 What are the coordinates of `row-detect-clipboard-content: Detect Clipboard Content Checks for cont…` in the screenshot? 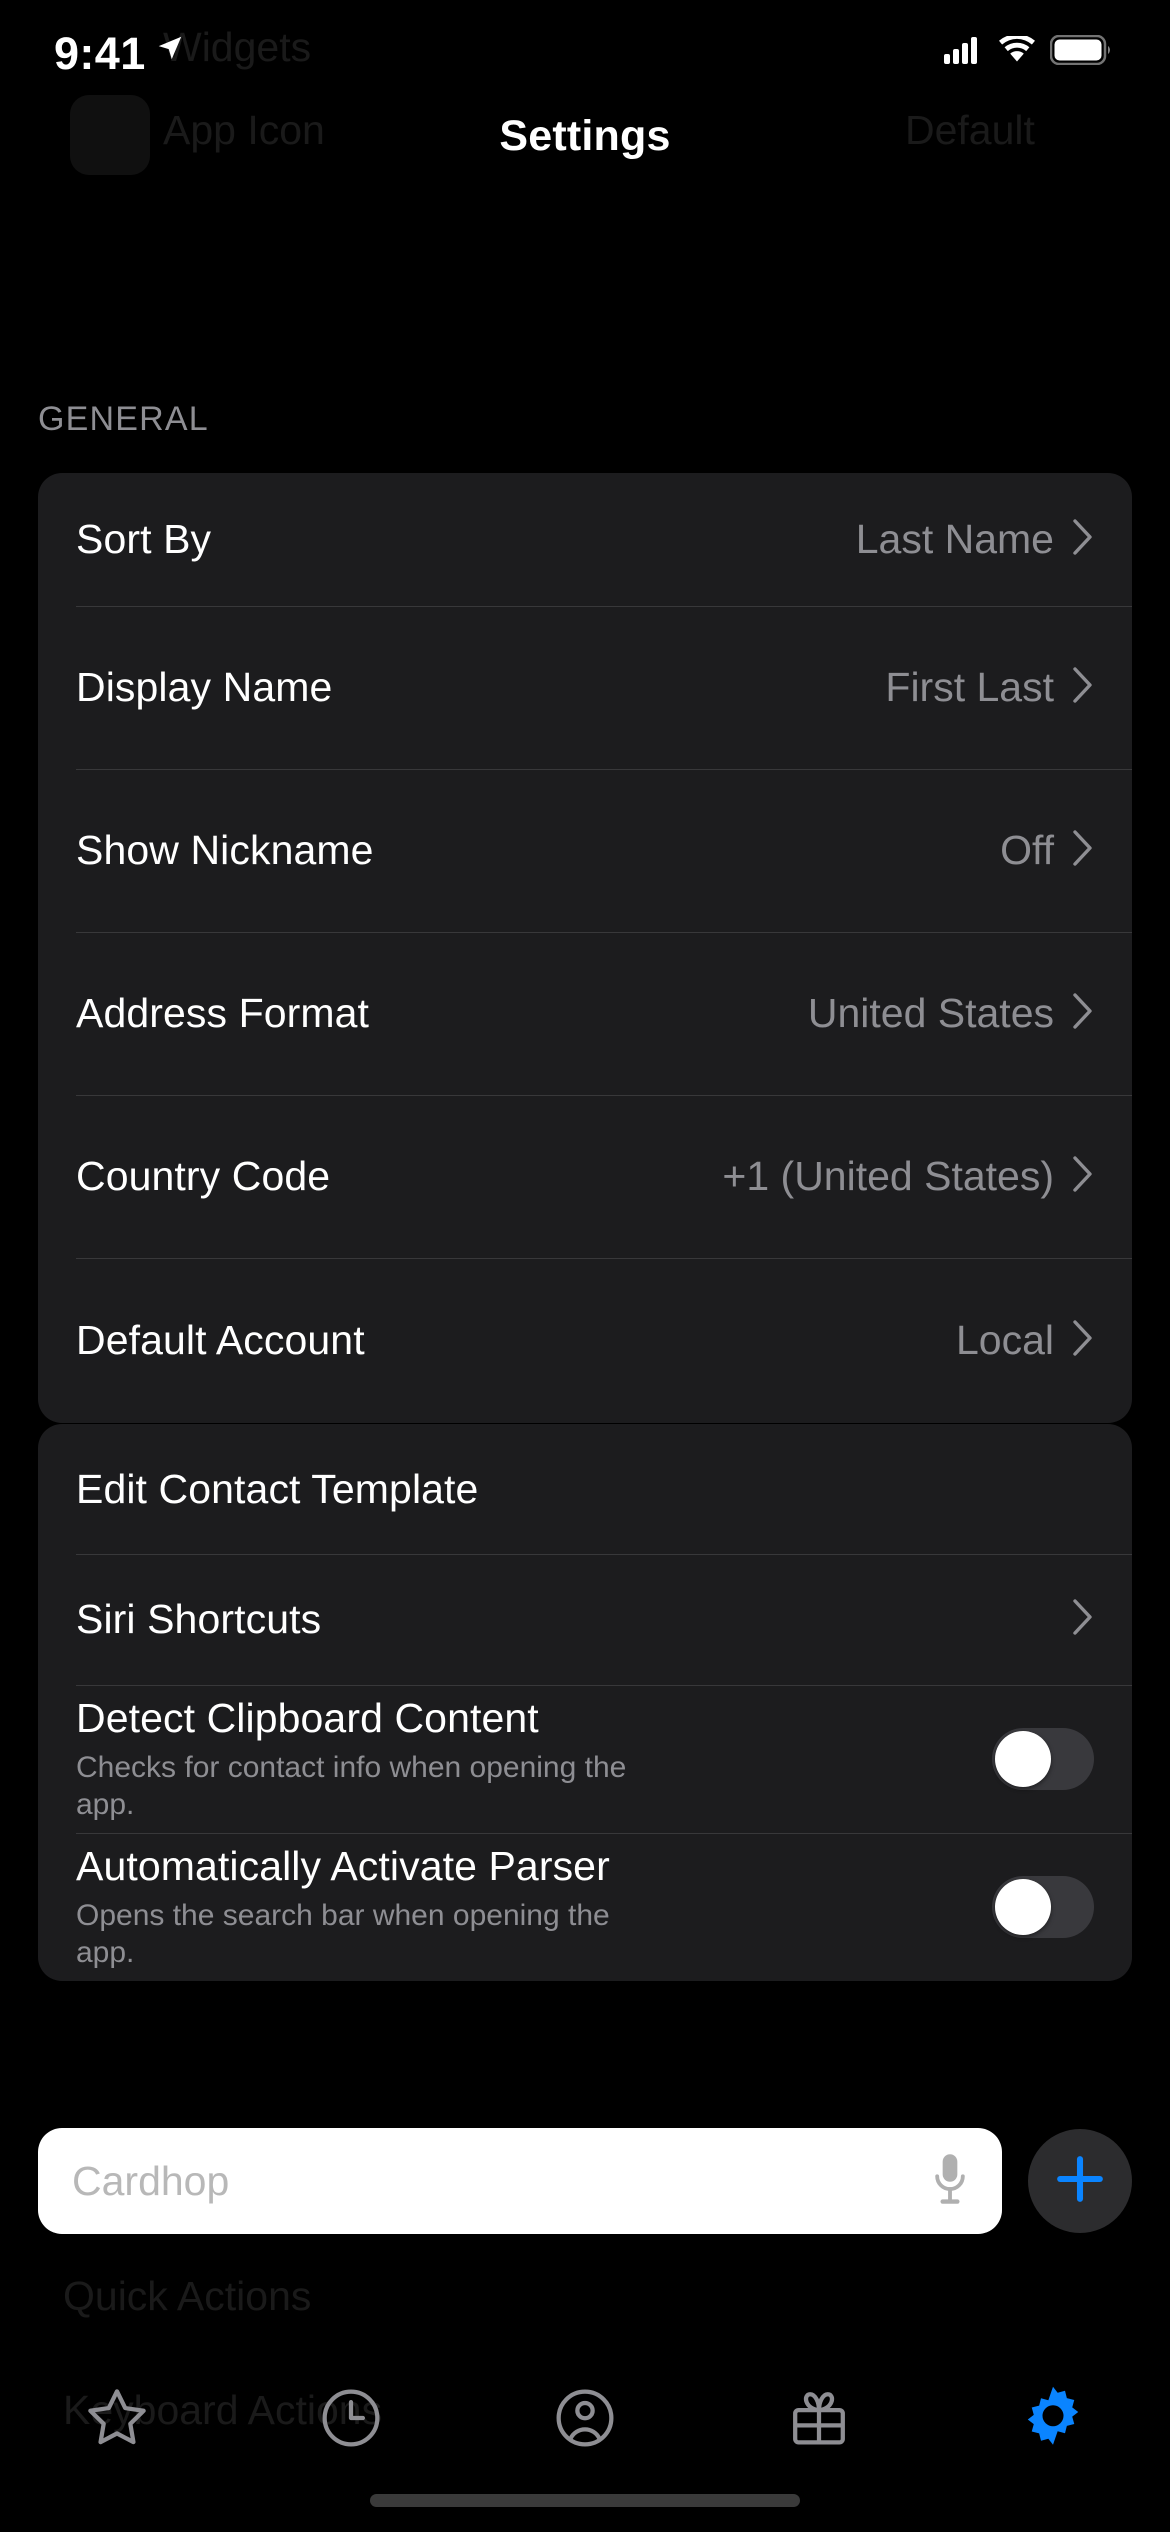 It's located at (585, 1759).